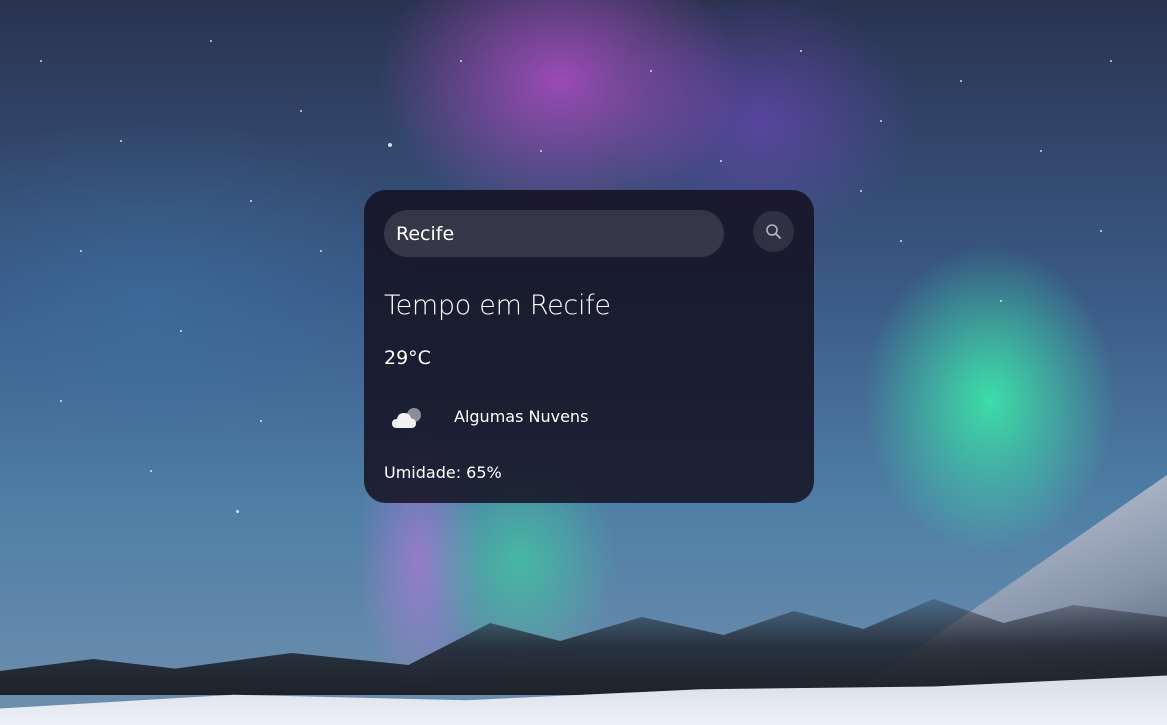 This screenshot has height=725, width=1167. What do you see at coordinates (407, 358) in the screenshot?
I see `temperature-value: 29°C` at bounding box center [407, 358].